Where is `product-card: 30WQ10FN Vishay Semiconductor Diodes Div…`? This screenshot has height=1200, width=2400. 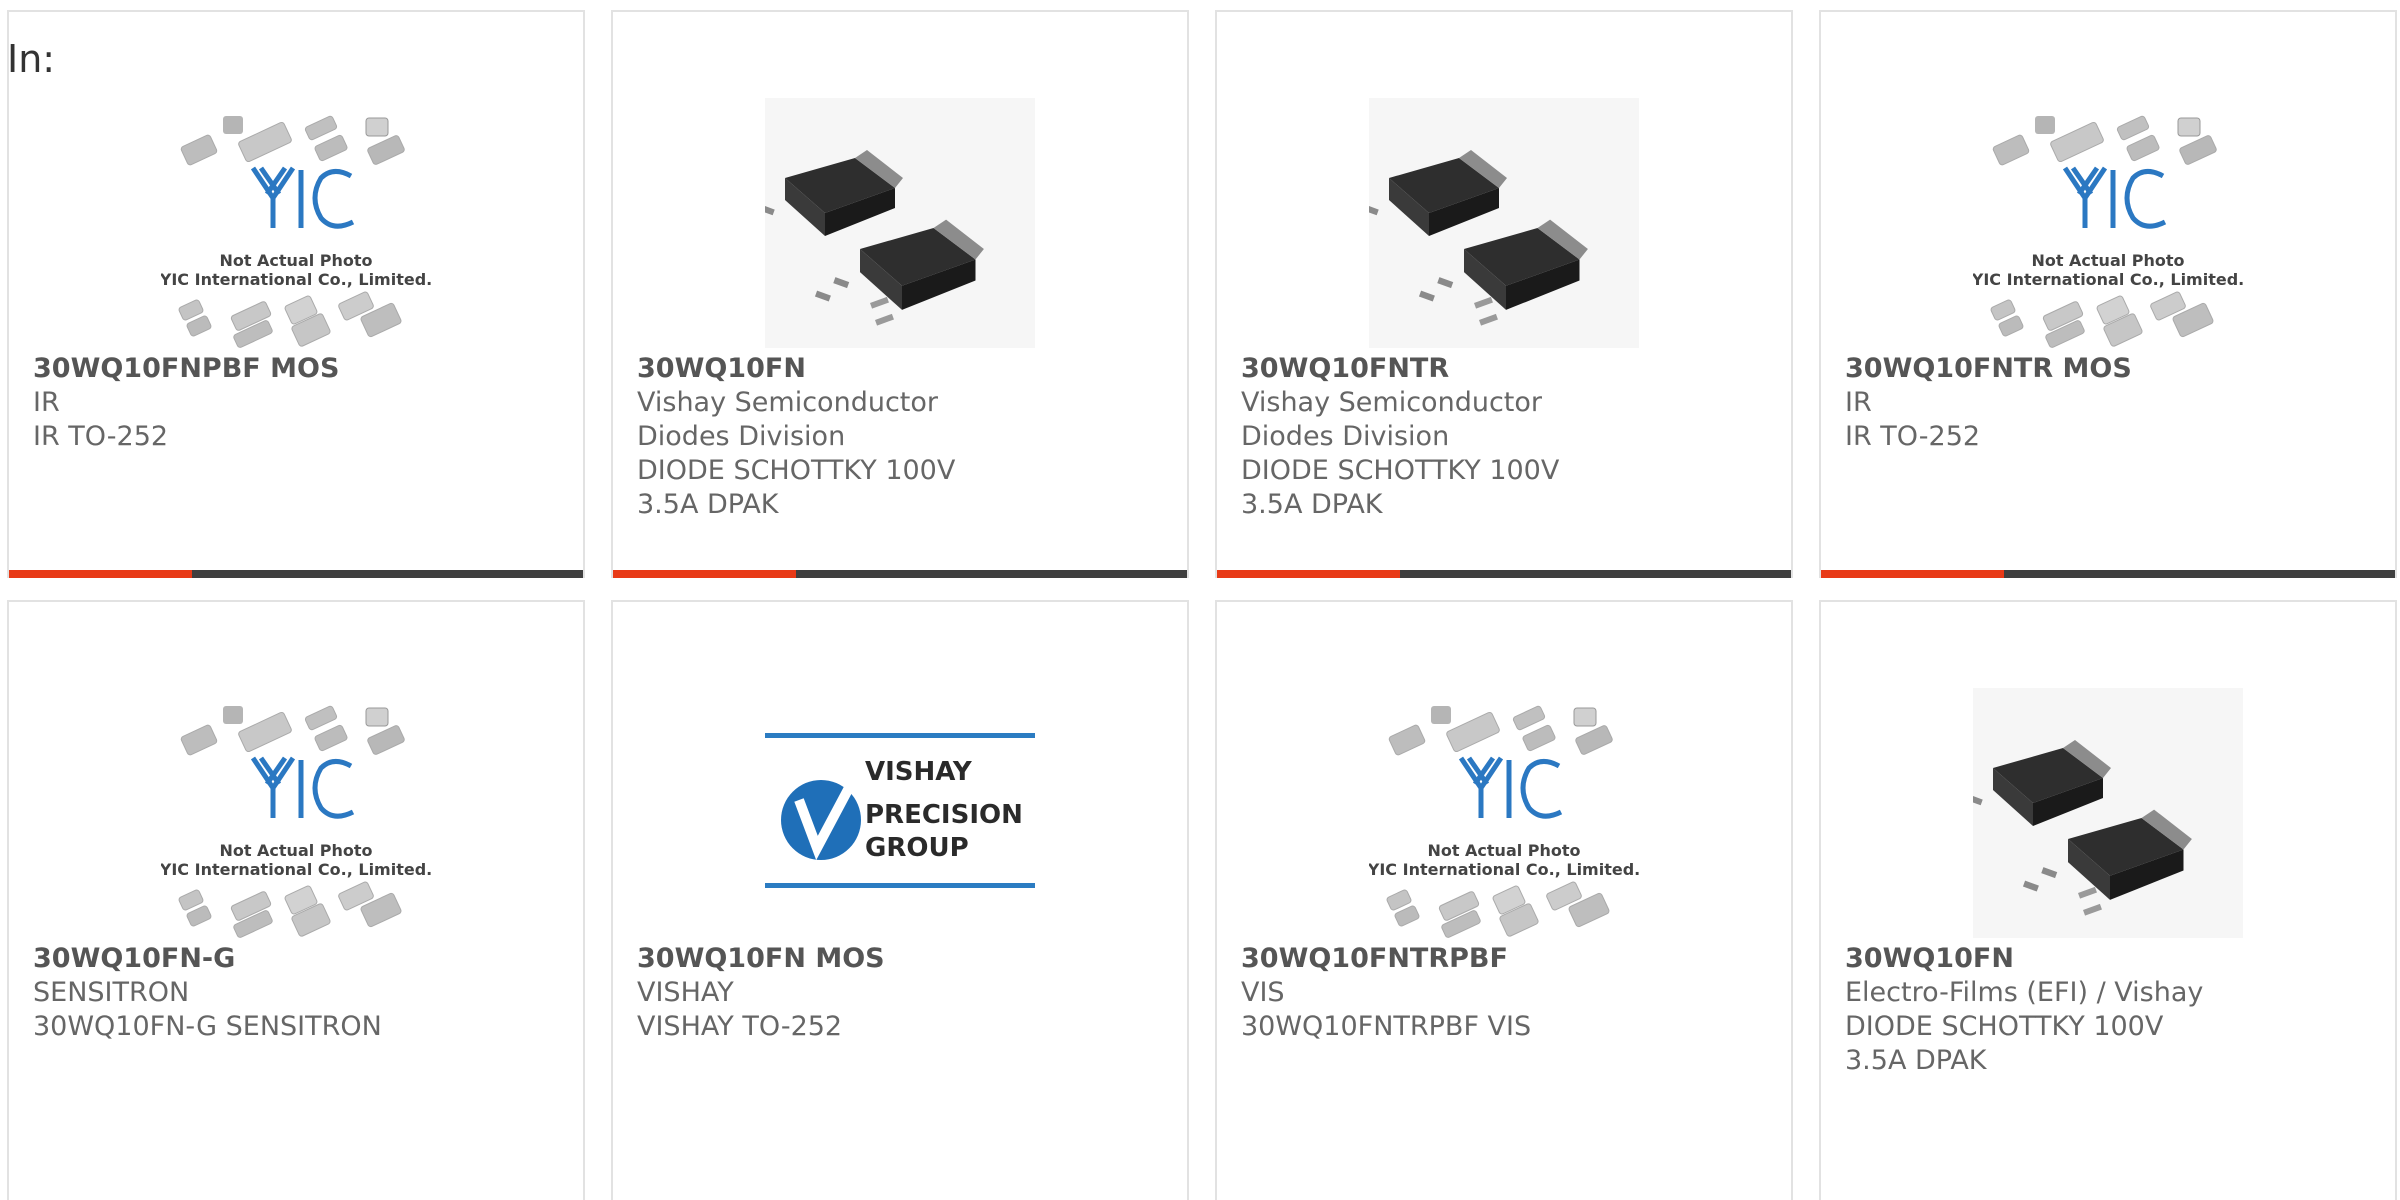
product-card: 30WQ10FN Vishay Semiconductor Diodes Div… is located at coordinates (900, 294).